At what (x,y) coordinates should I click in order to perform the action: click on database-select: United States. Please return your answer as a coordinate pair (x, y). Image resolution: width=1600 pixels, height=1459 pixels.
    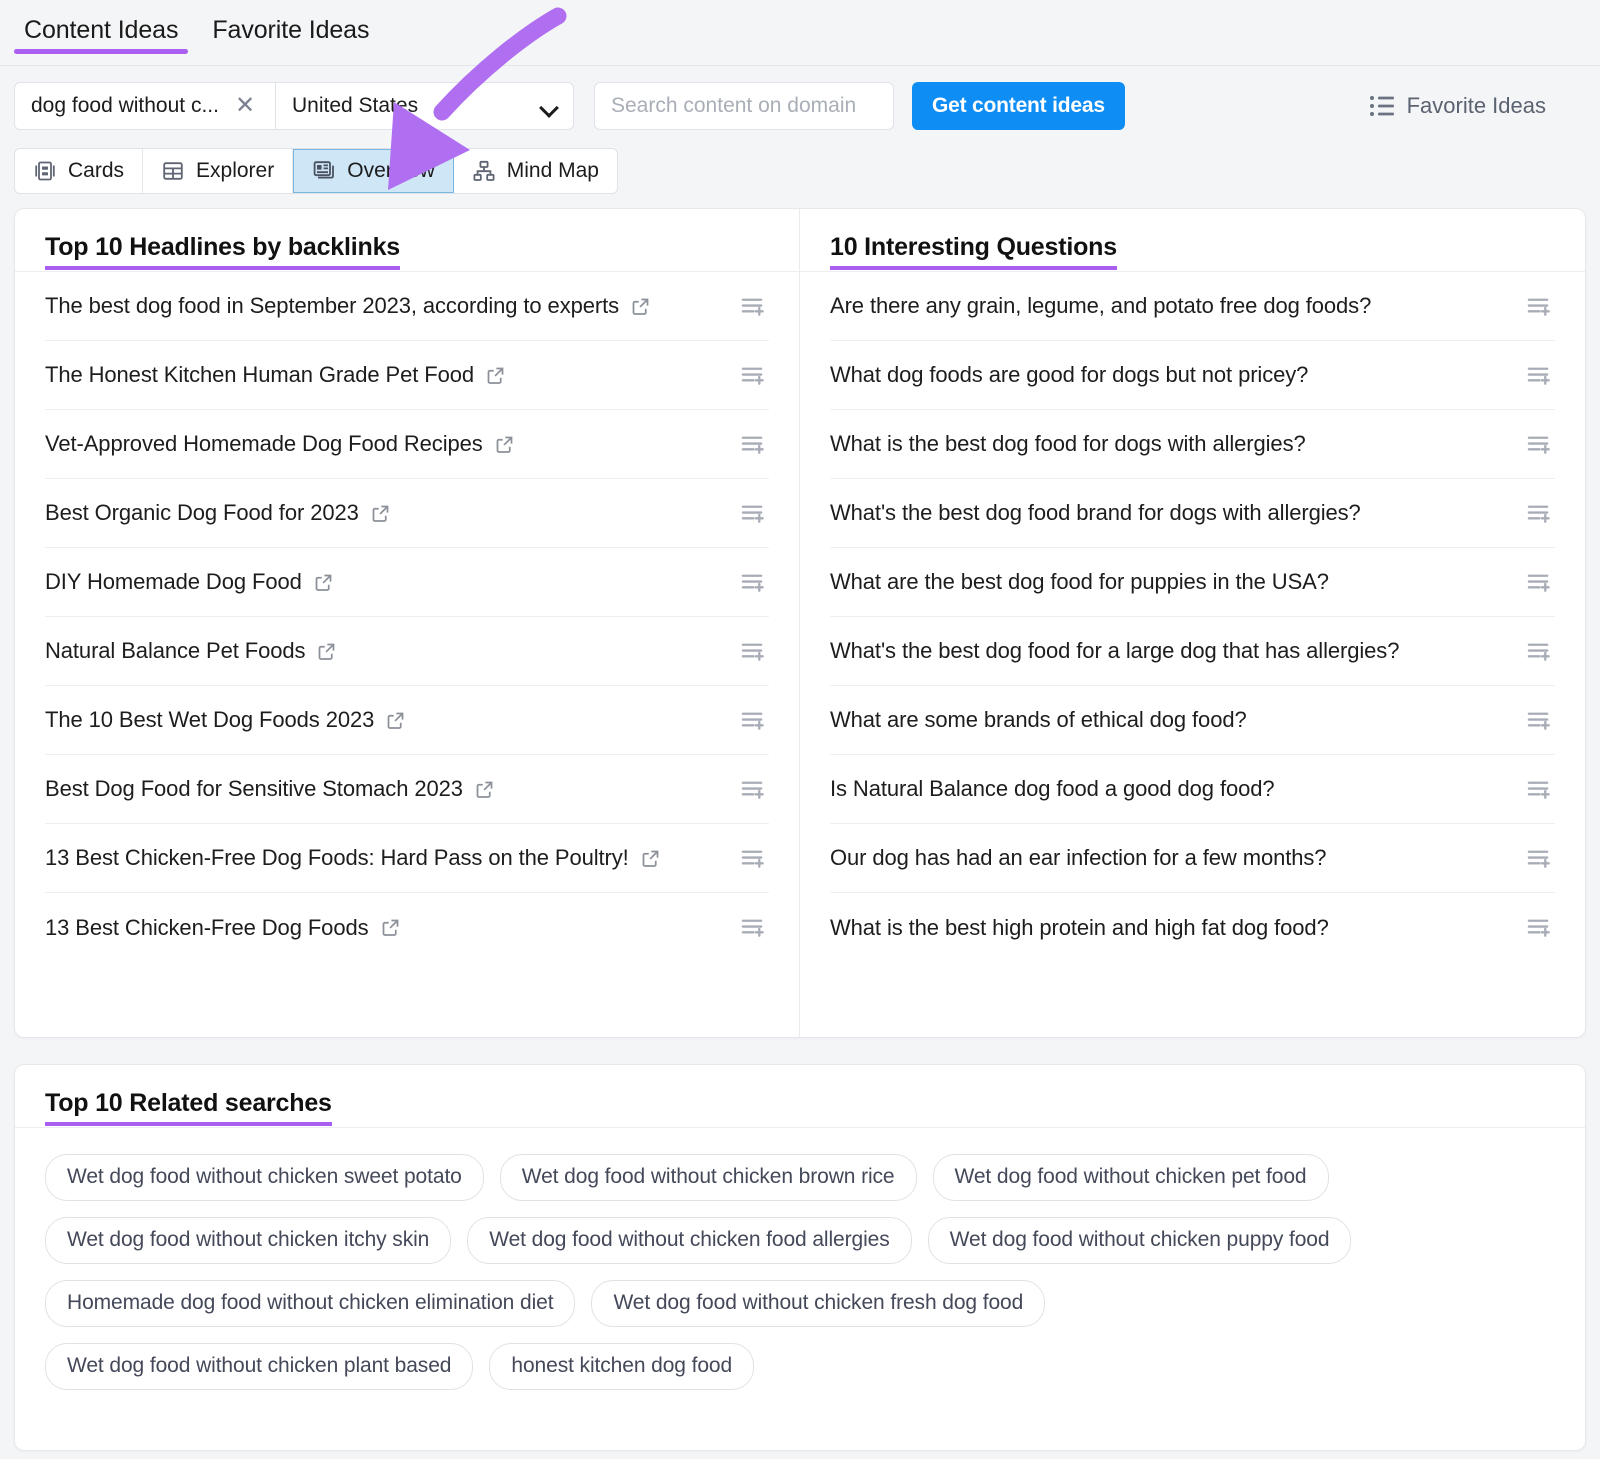
    Looking at the image, I should click on (425, 106).